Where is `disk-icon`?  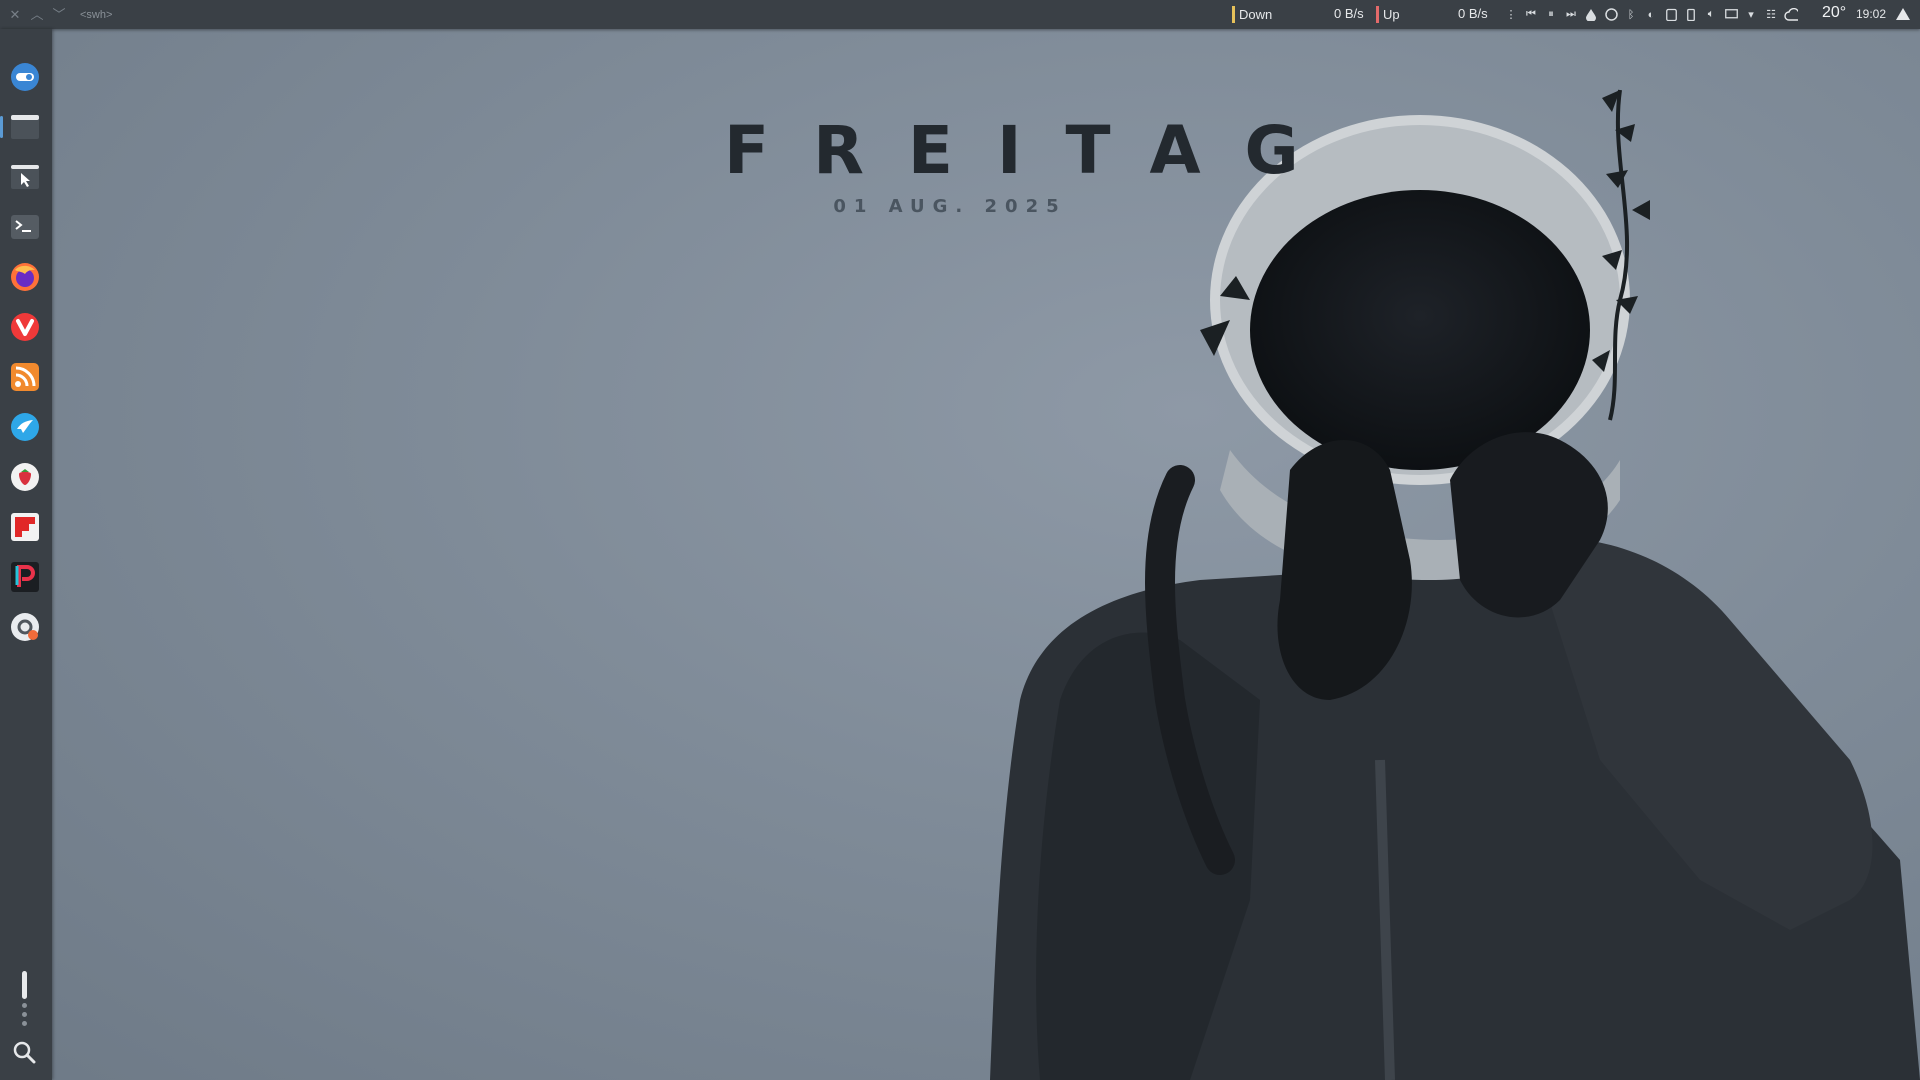
disk-icon is located at coordinates (25, 627).